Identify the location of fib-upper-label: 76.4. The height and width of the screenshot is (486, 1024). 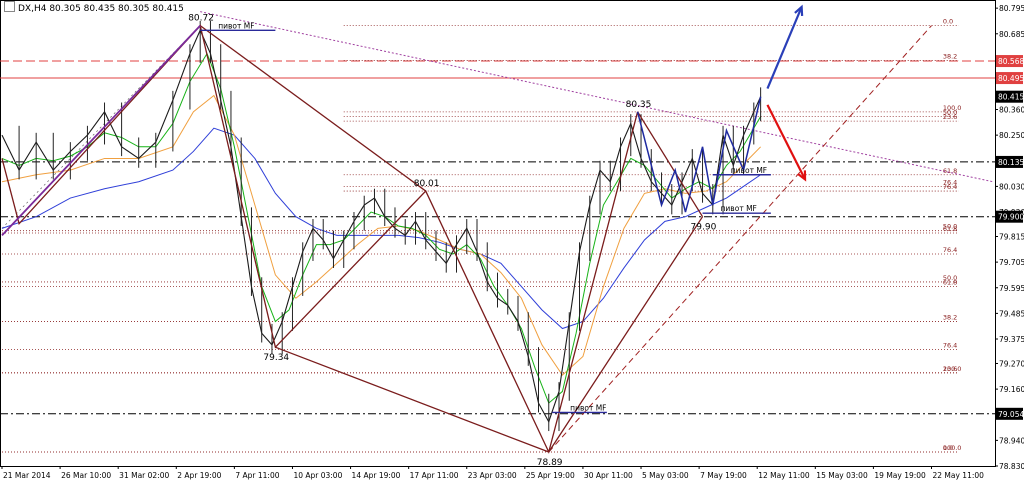
(950, 182).